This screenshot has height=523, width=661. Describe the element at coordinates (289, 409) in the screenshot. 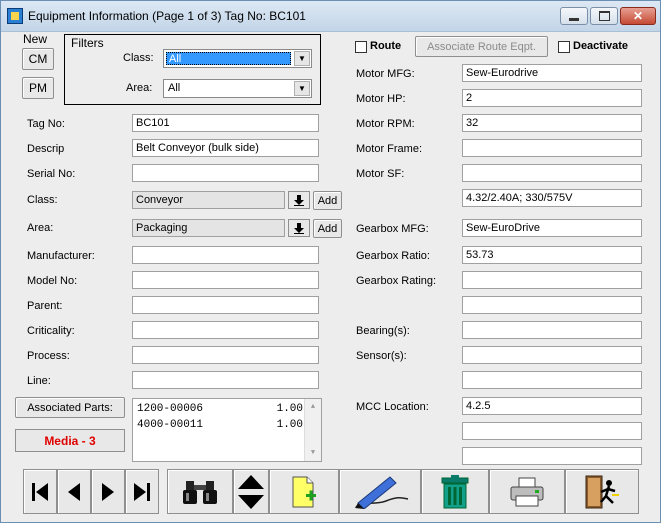

I see `part-qty: 1.00` at that location.